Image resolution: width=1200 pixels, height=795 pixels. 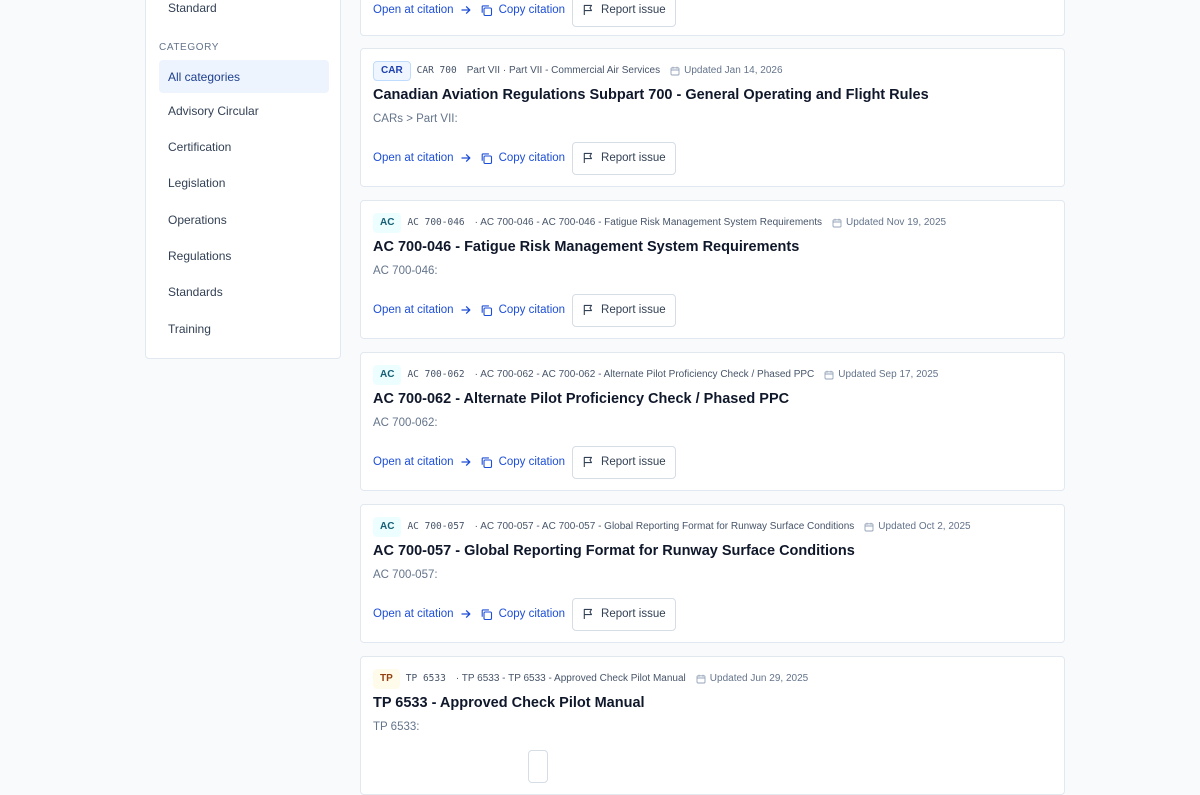 What do you see at coordinates (244, 219) in the screenshot?
I see `sidebar-item-operations: Operations` at bounding box center [244, 219].